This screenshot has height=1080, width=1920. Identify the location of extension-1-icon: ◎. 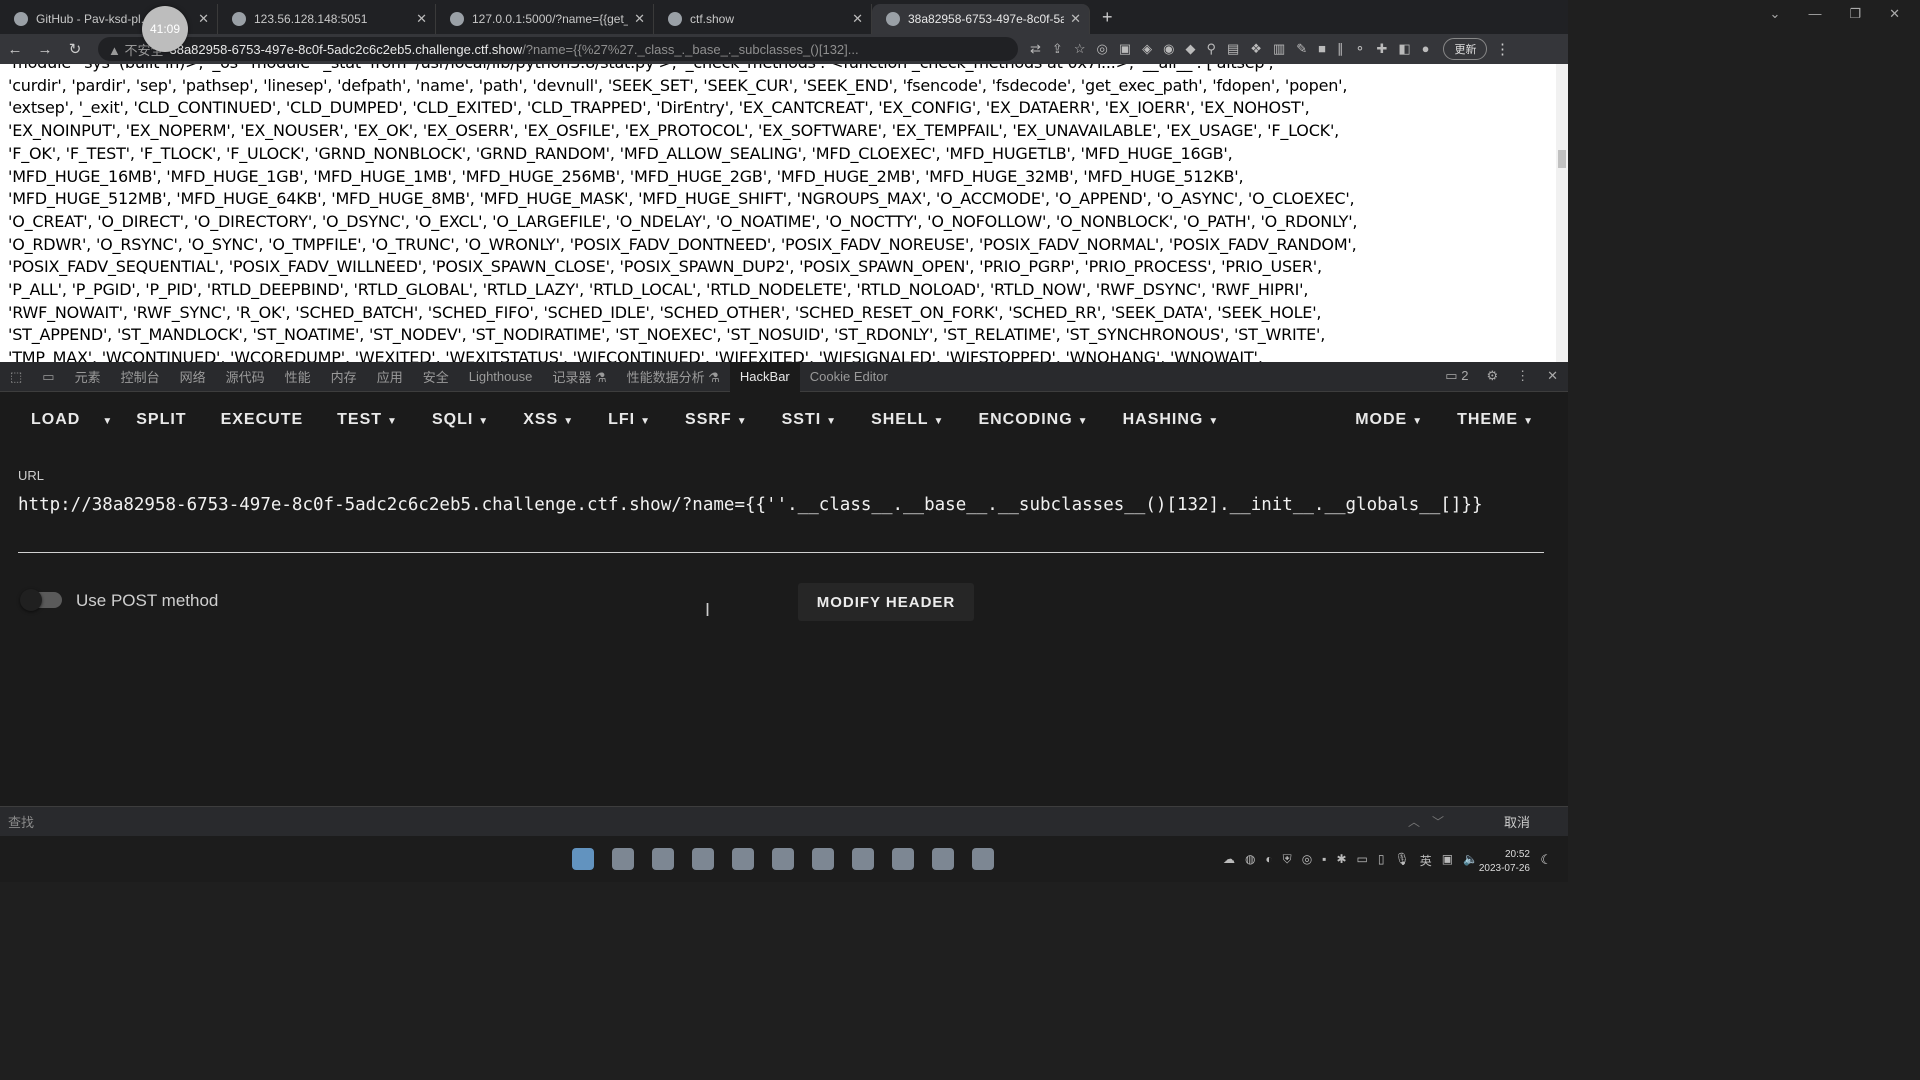
(1101, 49).